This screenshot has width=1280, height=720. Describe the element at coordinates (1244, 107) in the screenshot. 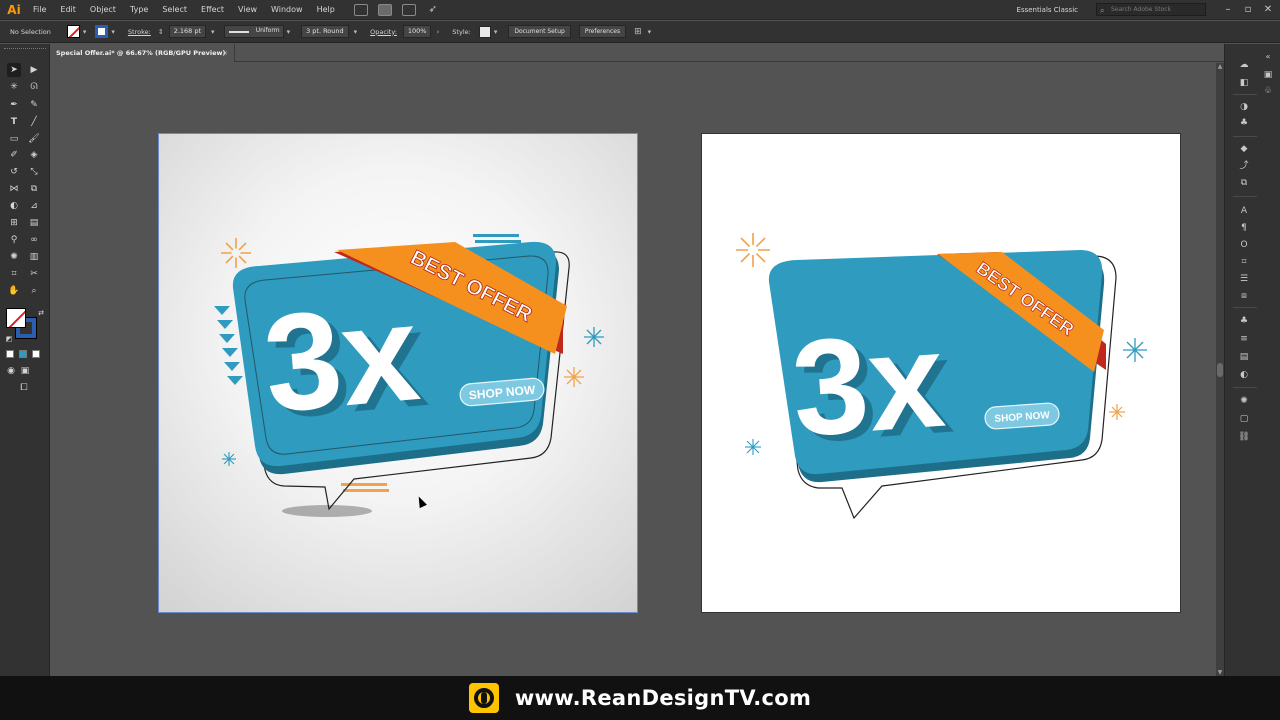

I see `color-icon: ◑` at that location.